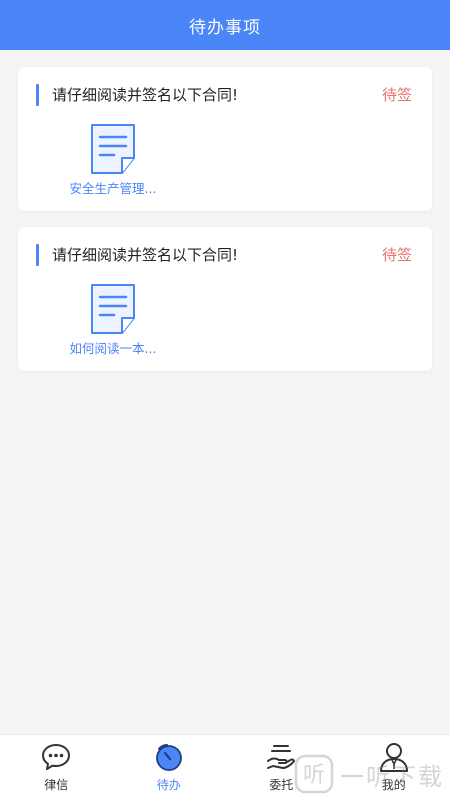  What do you see at coordinates (56, 785) in the screenshot?
I see `tab-label: 律信` at bounding box center [56, 785].